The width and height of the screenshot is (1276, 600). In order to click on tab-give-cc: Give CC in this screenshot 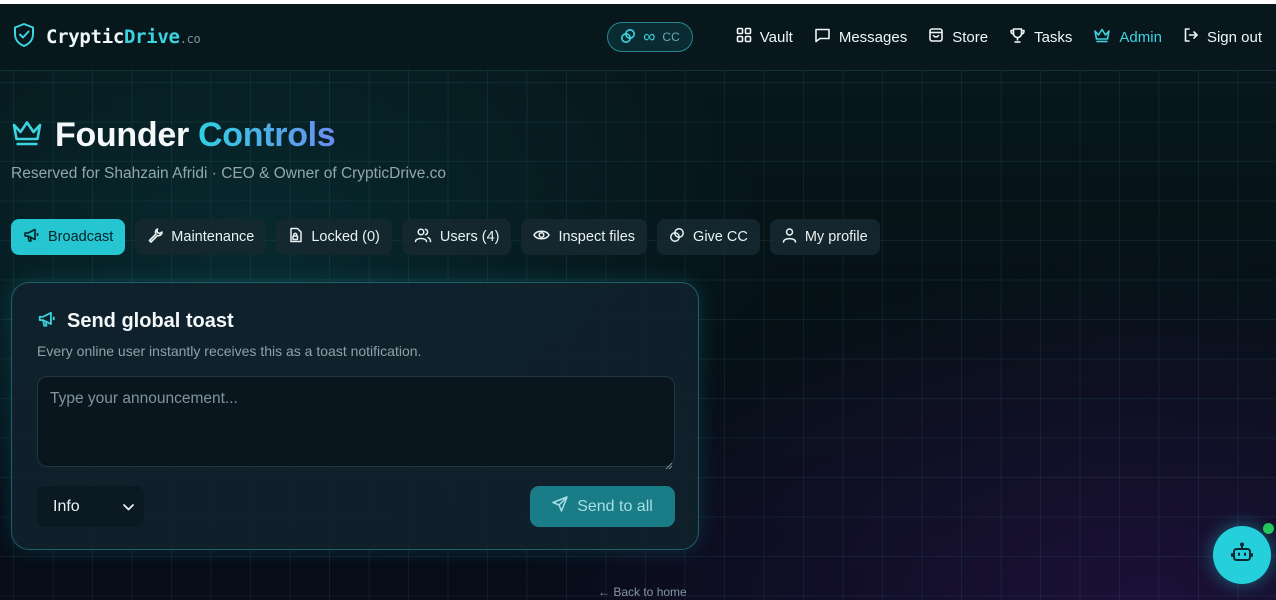, I will do `click(708, 237)`.